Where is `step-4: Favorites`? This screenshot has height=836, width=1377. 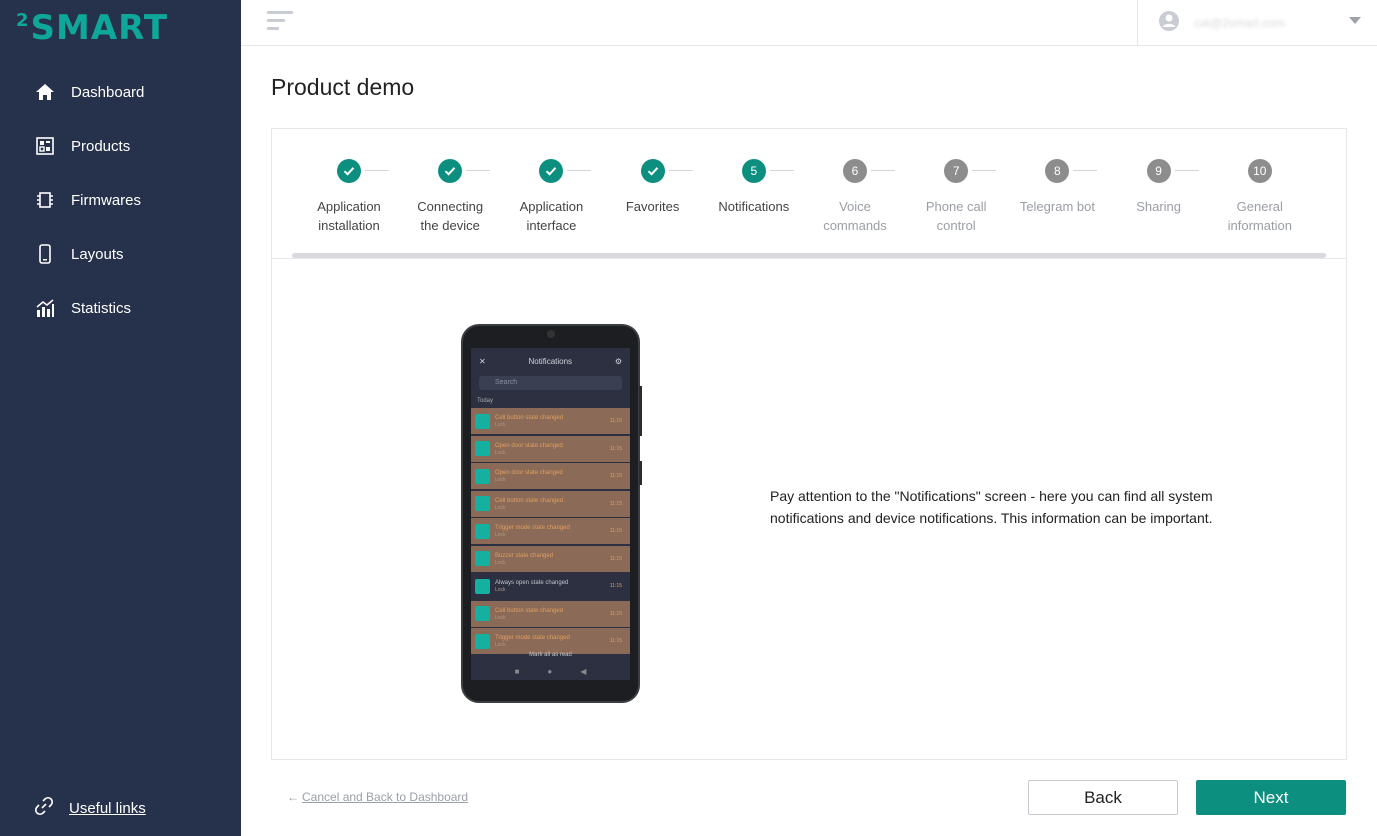 step-4: Favorites is located at coordinates (653, 187).